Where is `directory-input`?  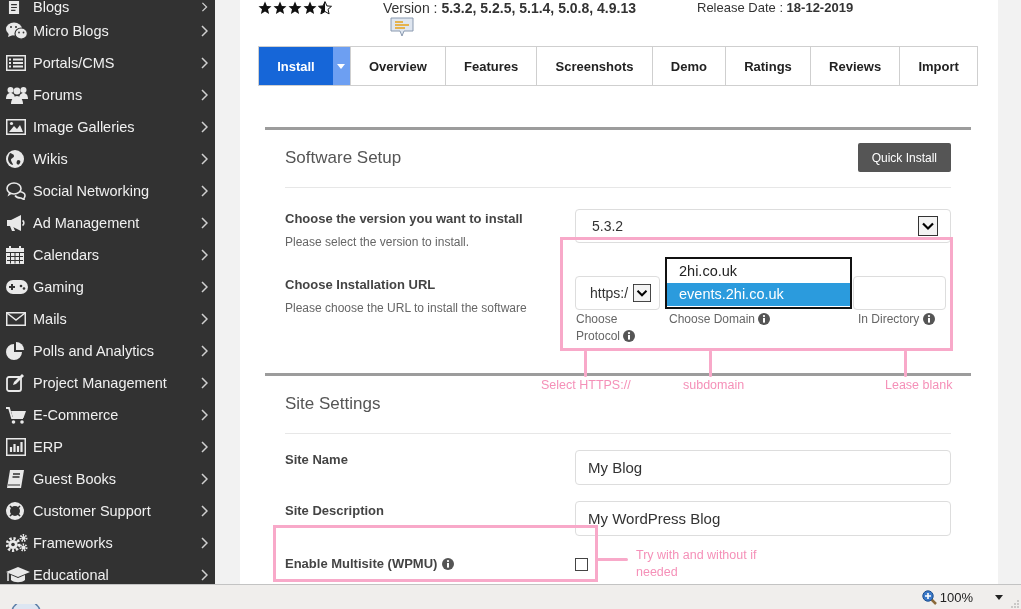
directory-input is located at coordinates (899, 293).